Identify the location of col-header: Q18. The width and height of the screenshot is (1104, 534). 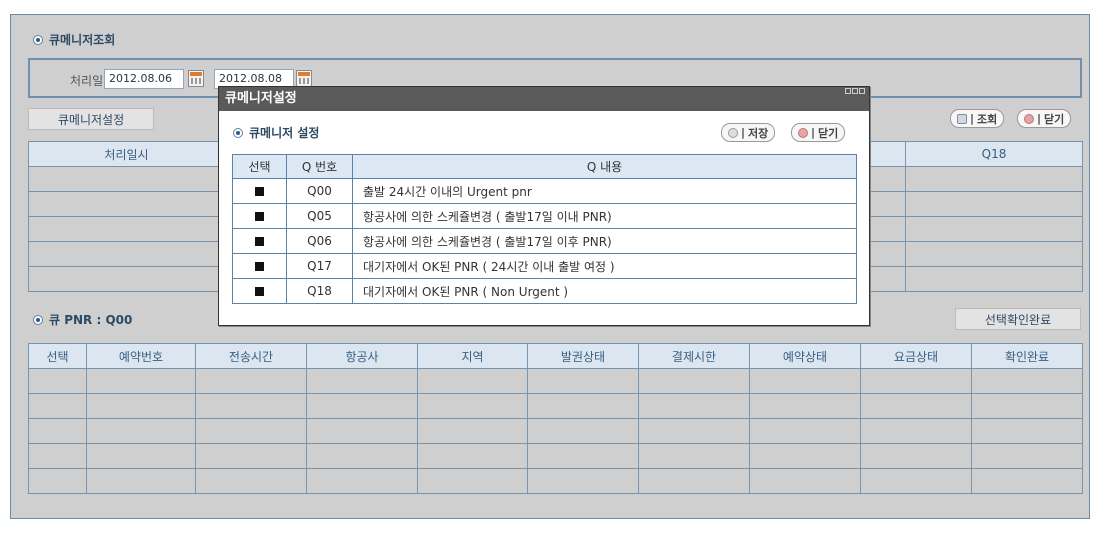
(994, 154).